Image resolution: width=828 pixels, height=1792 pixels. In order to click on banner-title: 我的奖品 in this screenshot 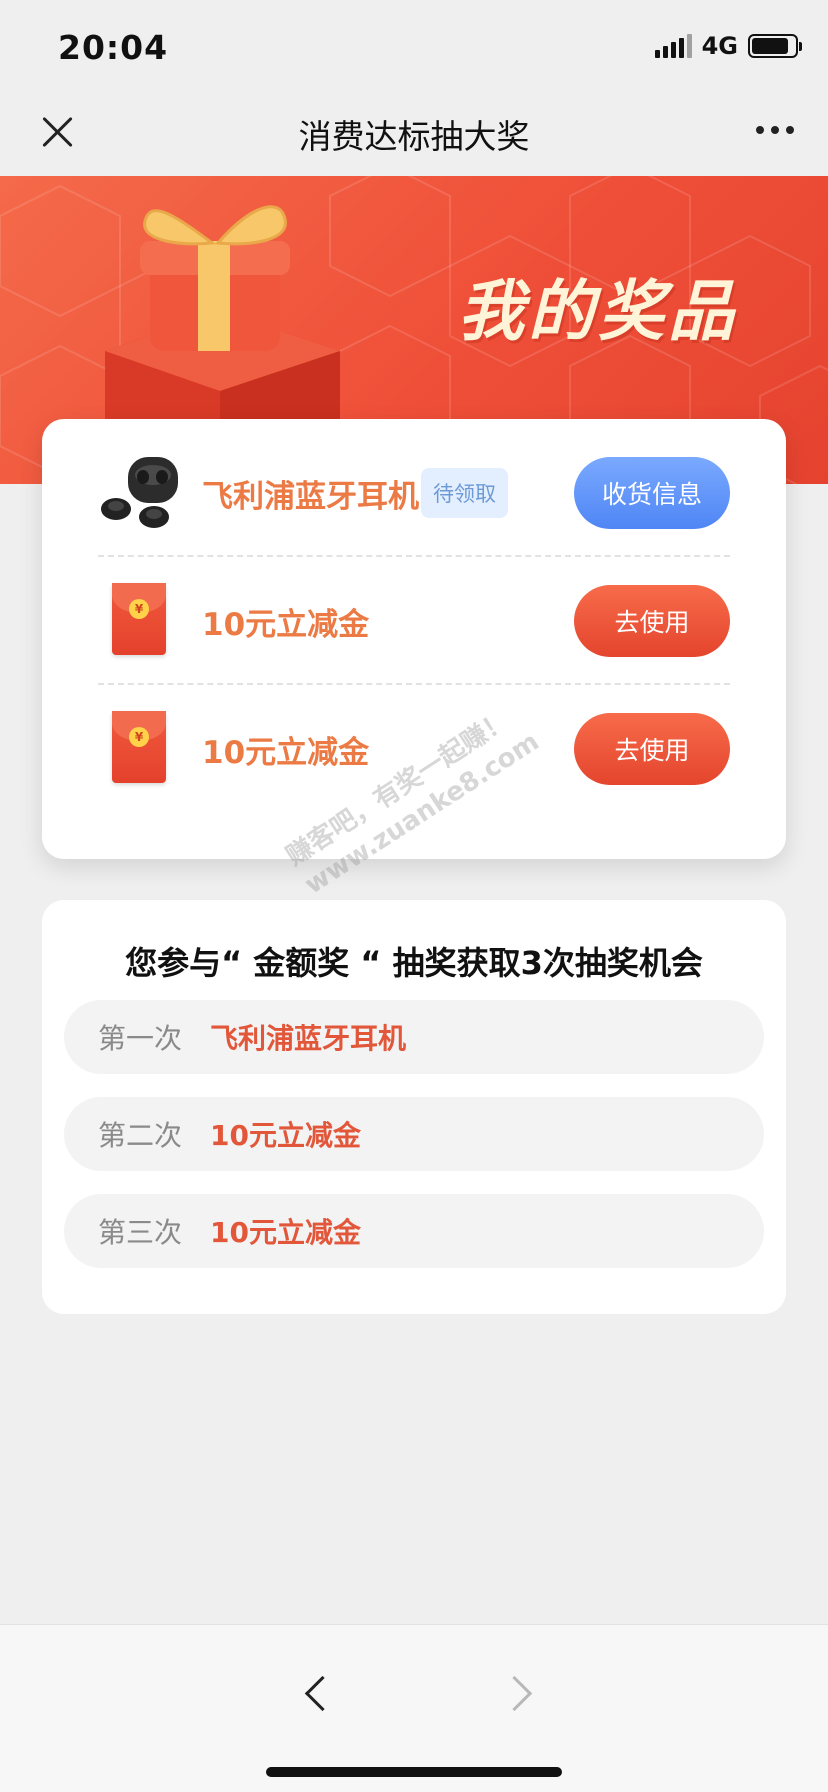, I will do `click(598, 311)`.